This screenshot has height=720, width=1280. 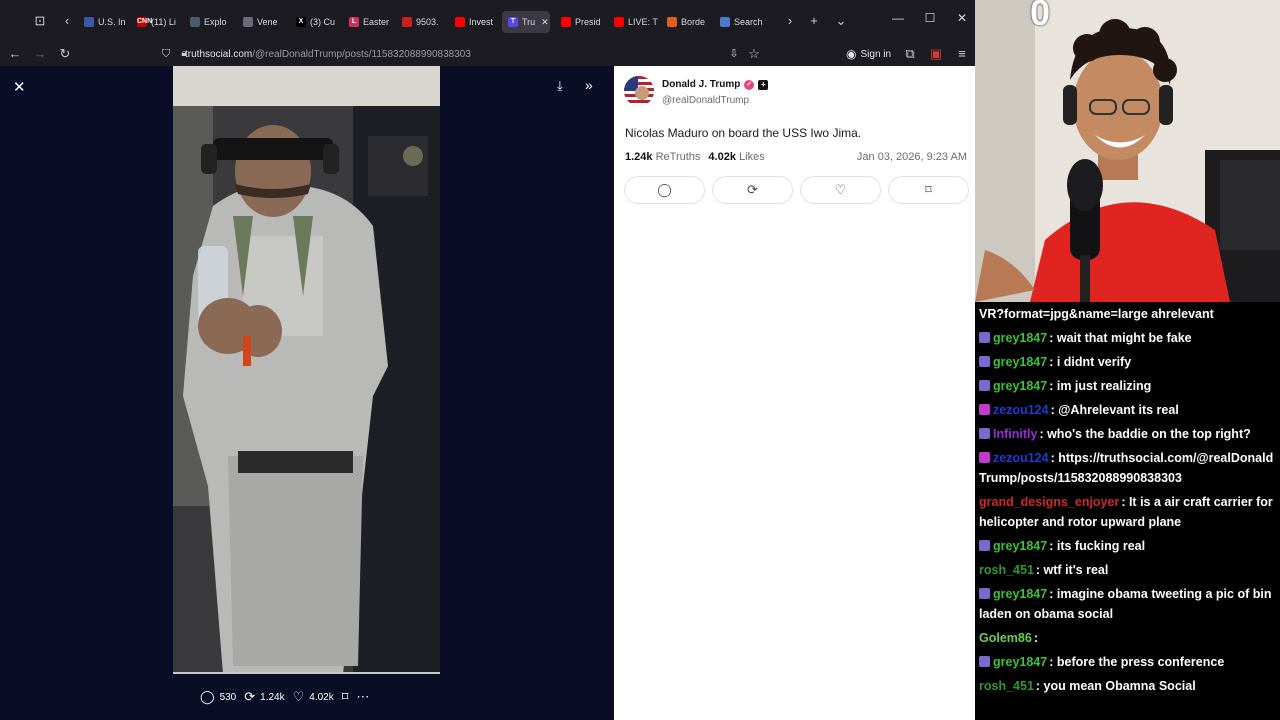 What do you see at coordinates (930, 18) in the screenshot?
I see `maximize-icon: ☐` at bounding box center [930, 18].